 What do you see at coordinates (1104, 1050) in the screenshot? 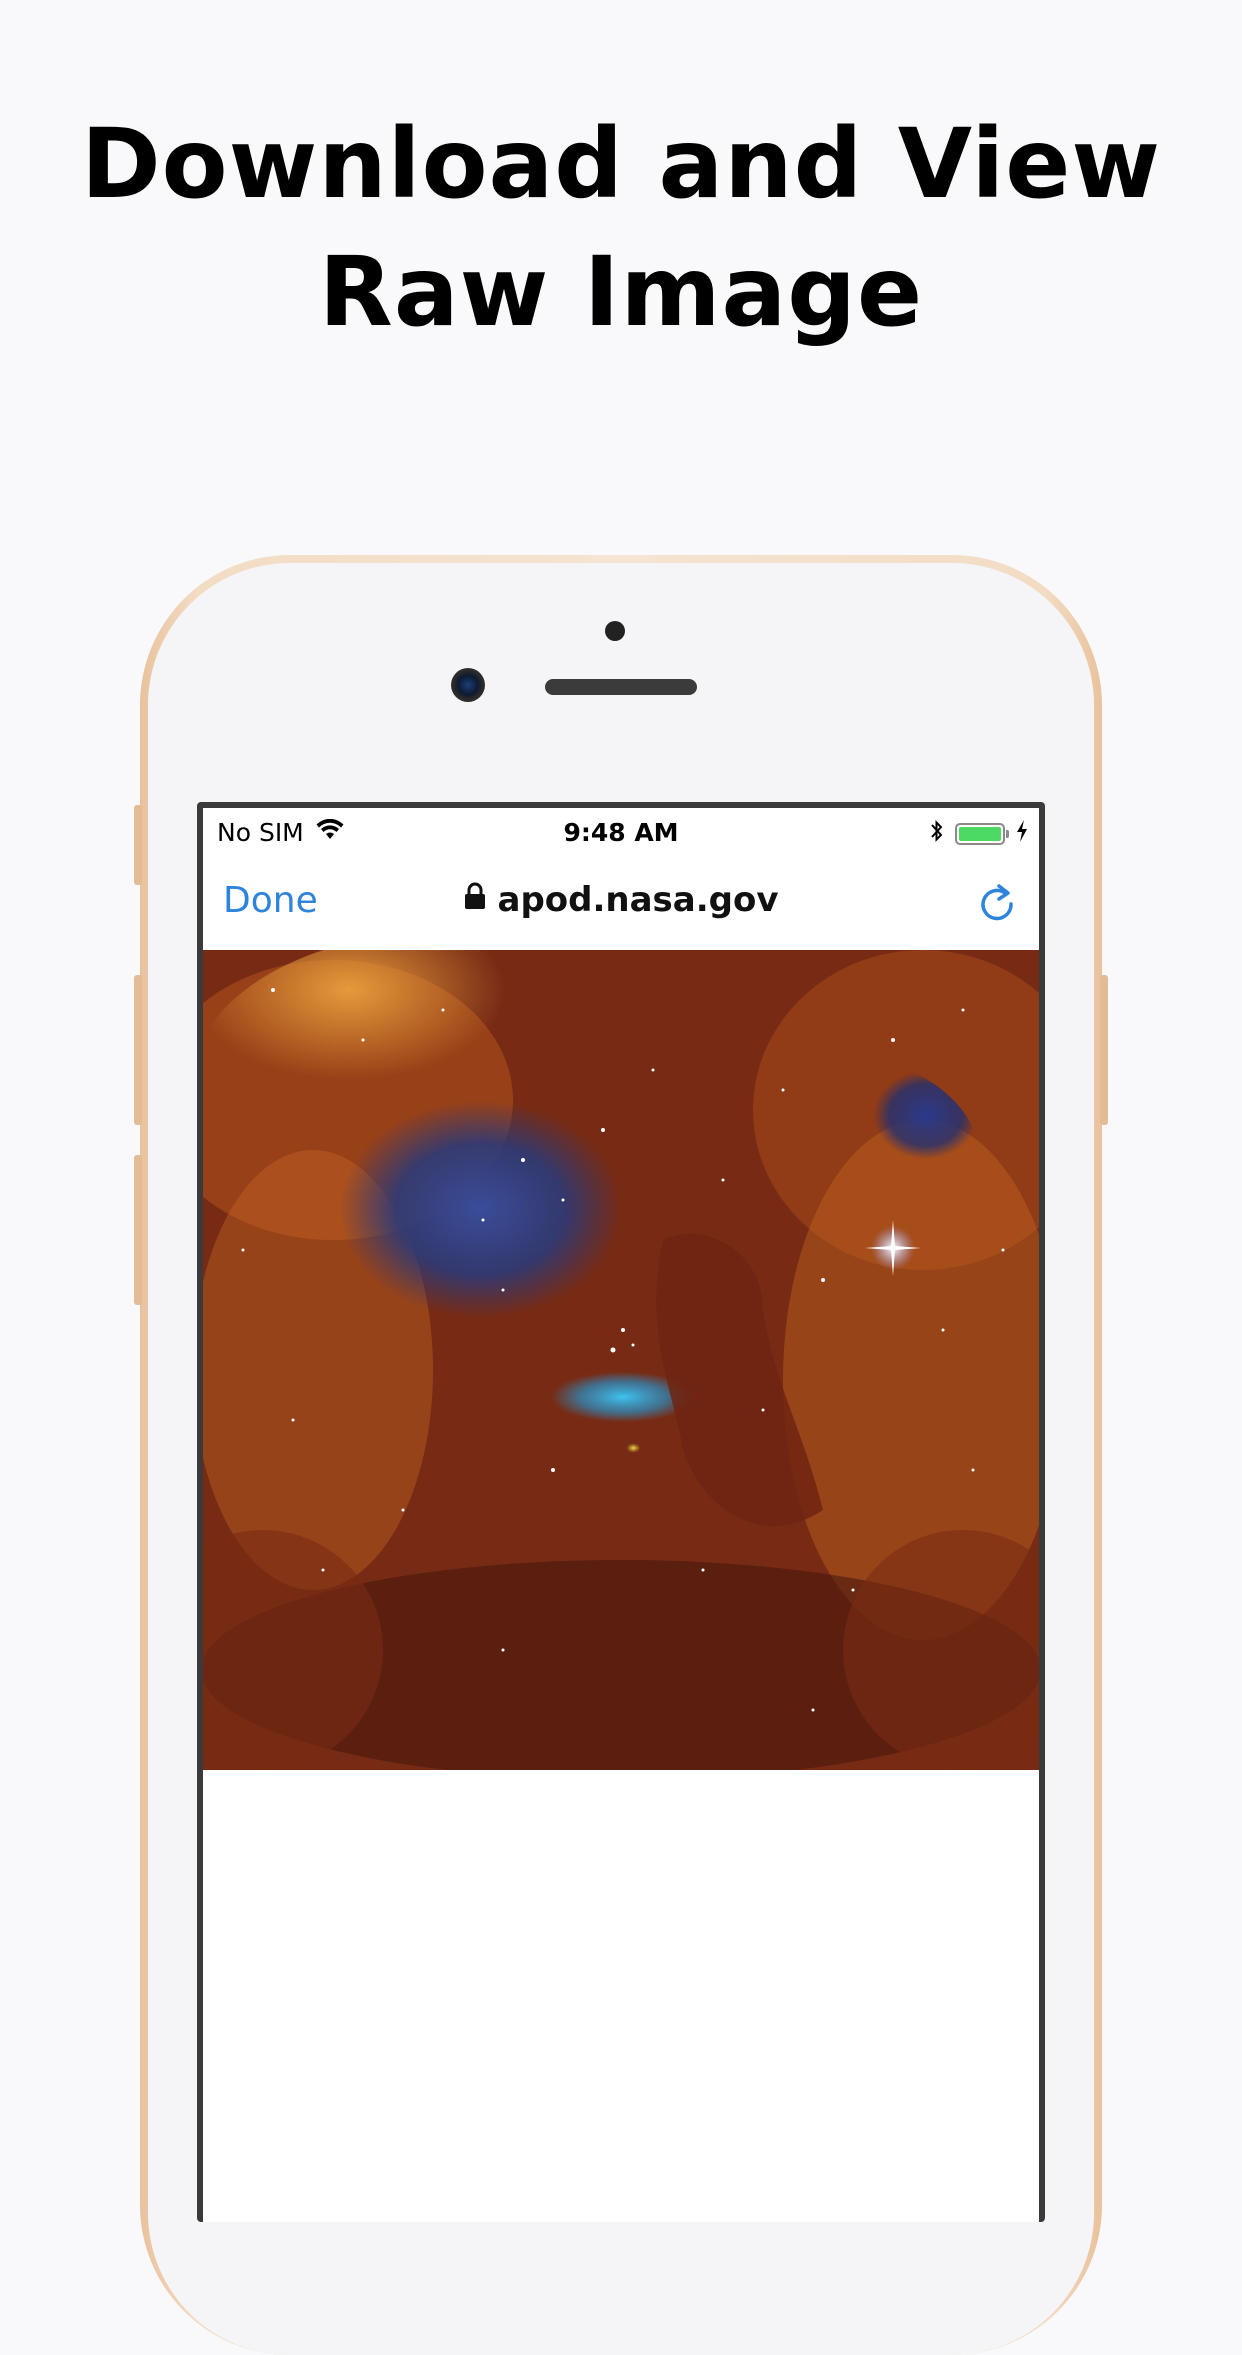
I see `power-button` at bounding box center [1104, 1050].